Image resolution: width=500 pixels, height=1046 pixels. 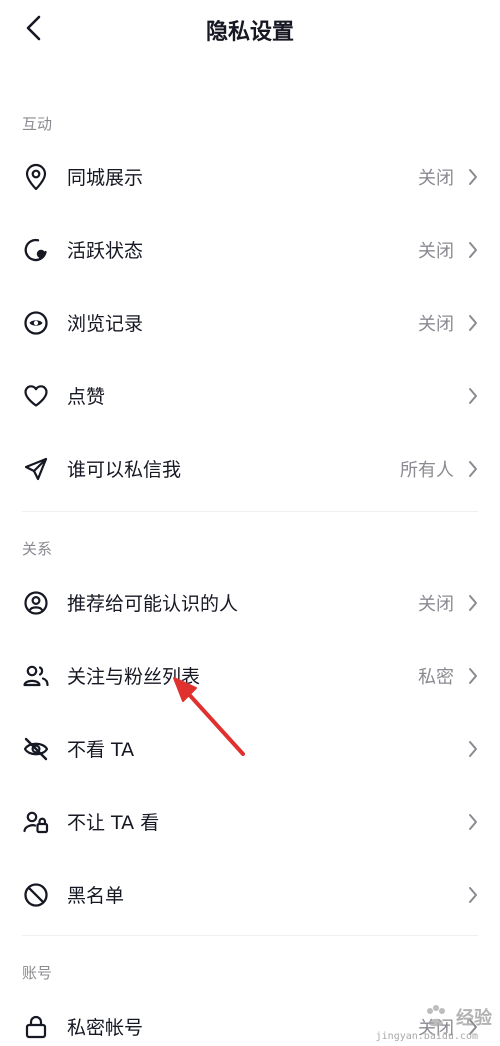 I want to click on row-label: 浏览记录, so click(x=105, y=324).